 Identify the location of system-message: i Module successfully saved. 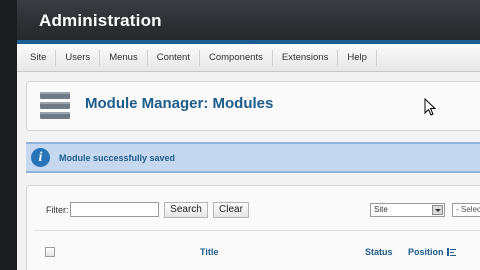
(253, 157).